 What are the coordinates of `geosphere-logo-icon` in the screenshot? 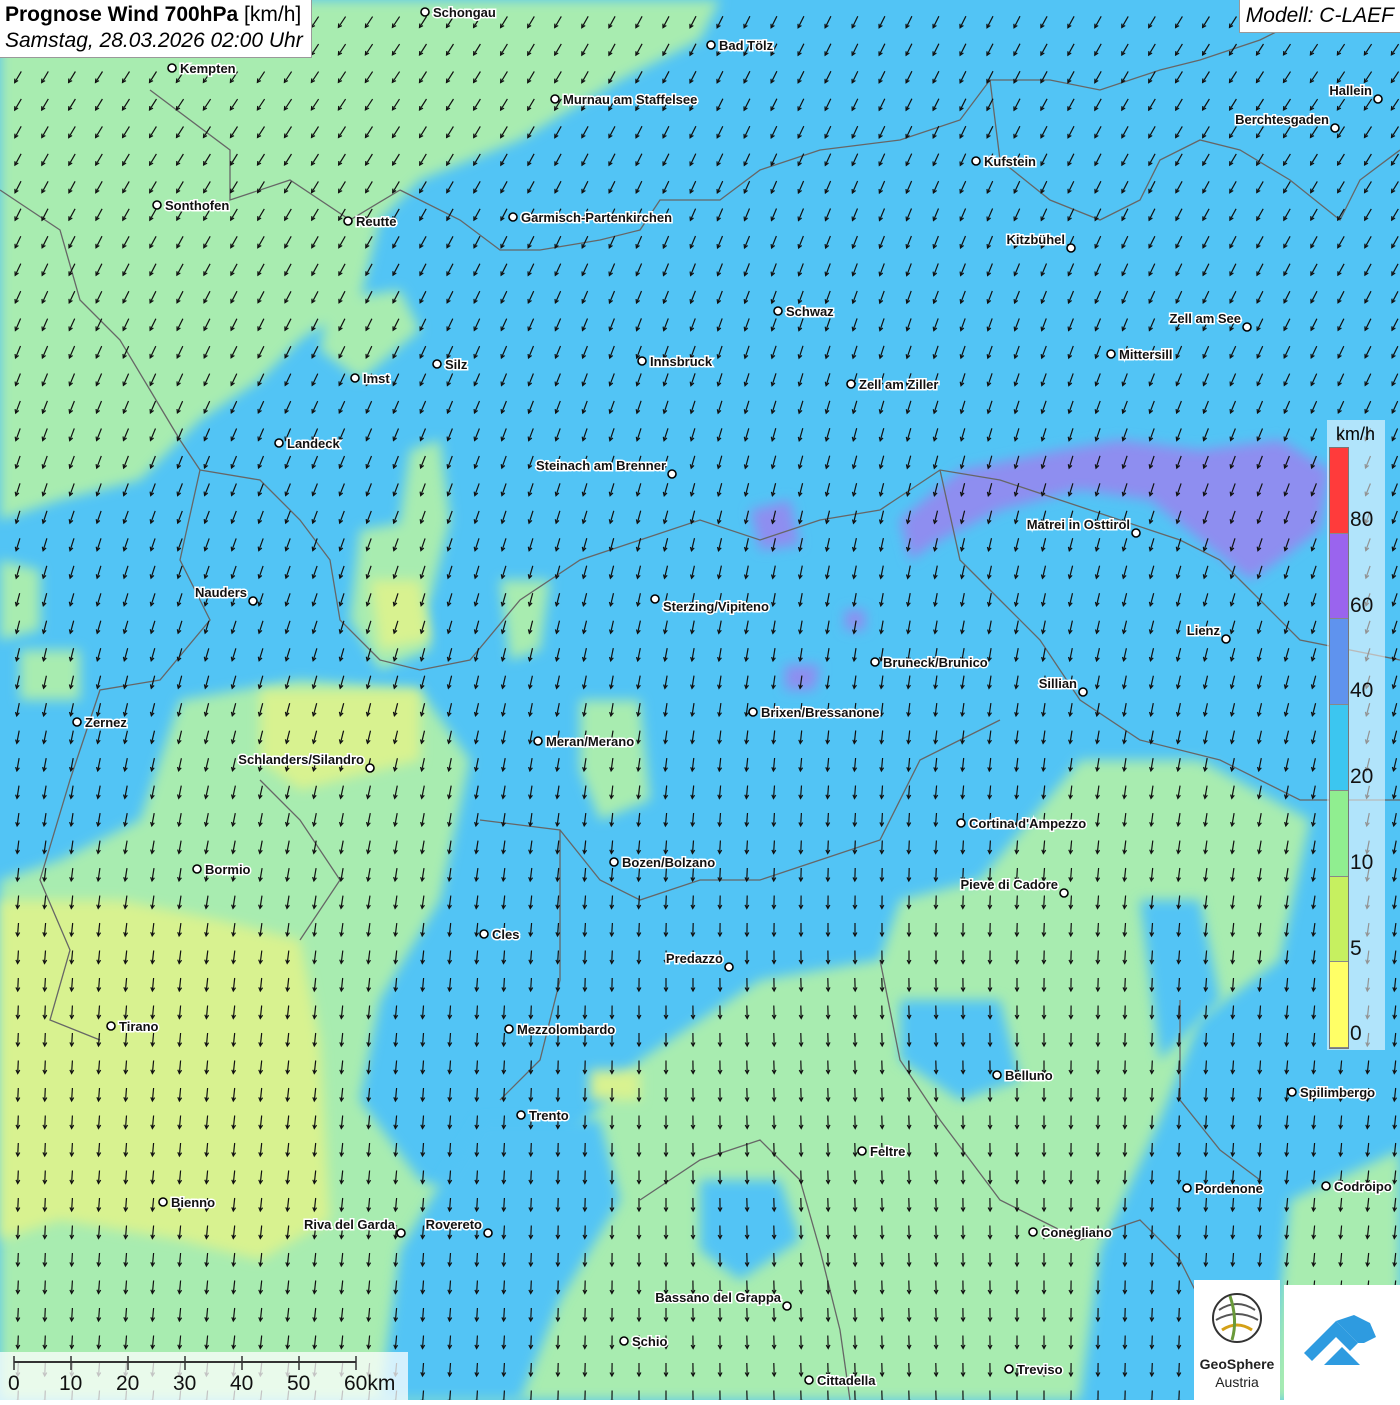 It's located at (1237, 1318).